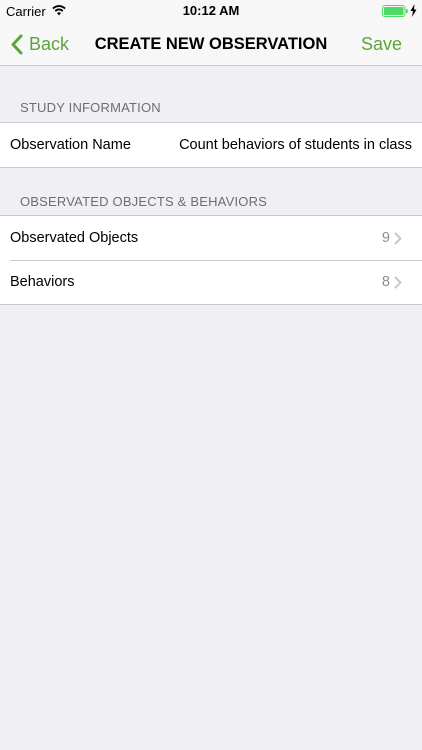 This screenshot has height=750, width=422. What do you see at coordinates (49, 43) in the screenshot?
I see `back-label: Back` at bounding box center [49, 43].